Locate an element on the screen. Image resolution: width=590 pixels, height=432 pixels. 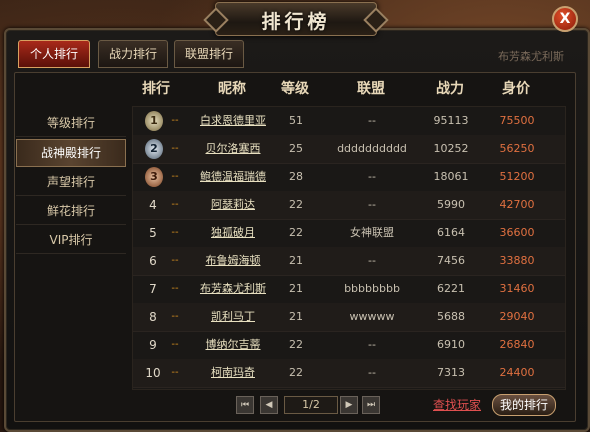
player-name-link: 独孤破月 is located at coordinates (233, 233).